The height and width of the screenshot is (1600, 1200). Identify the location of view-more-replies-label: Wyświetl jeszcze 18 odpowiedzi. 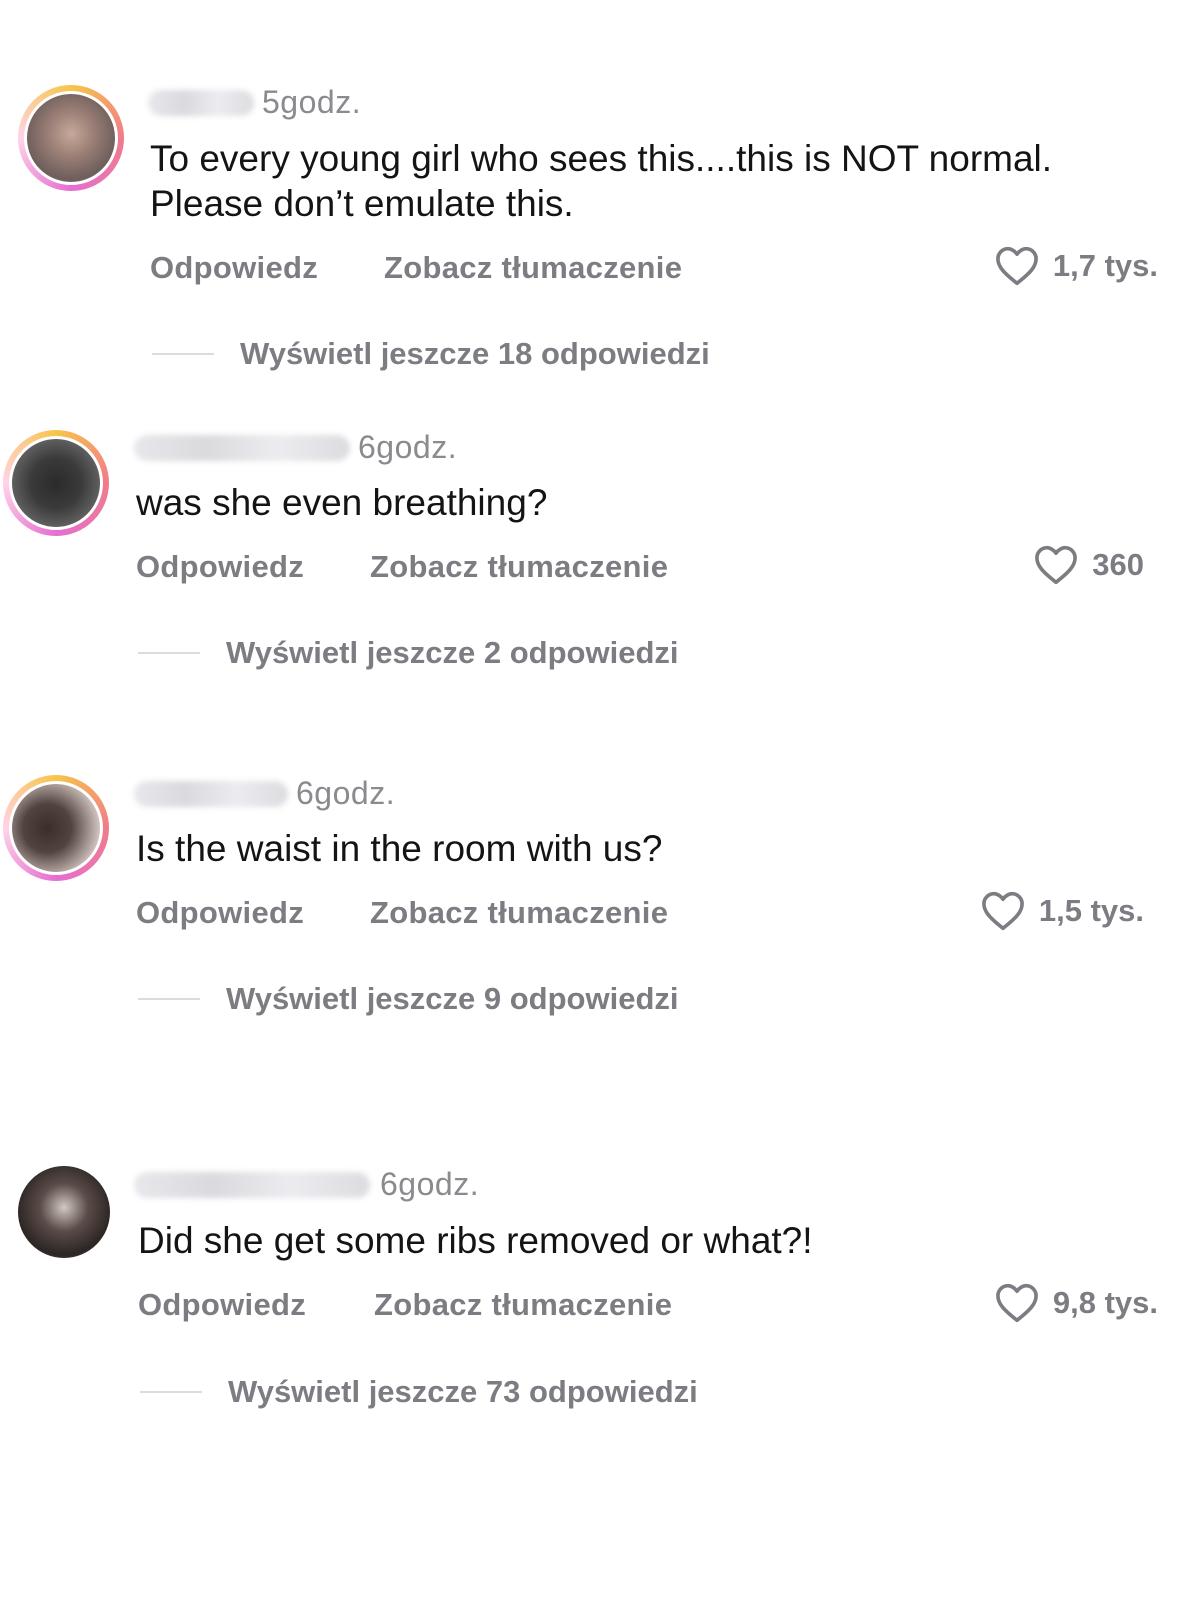
(475, 353).